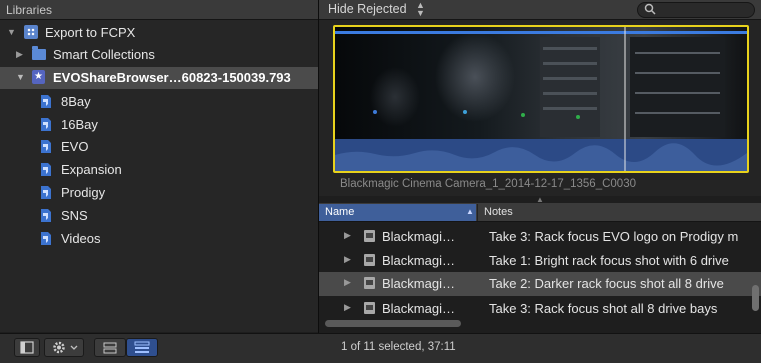 The height and width of the screenshot is (363, 761). What do you see at coordinates (650, 9) in the screenshot?
I see `search-icon` at bounding box center [650, 9].